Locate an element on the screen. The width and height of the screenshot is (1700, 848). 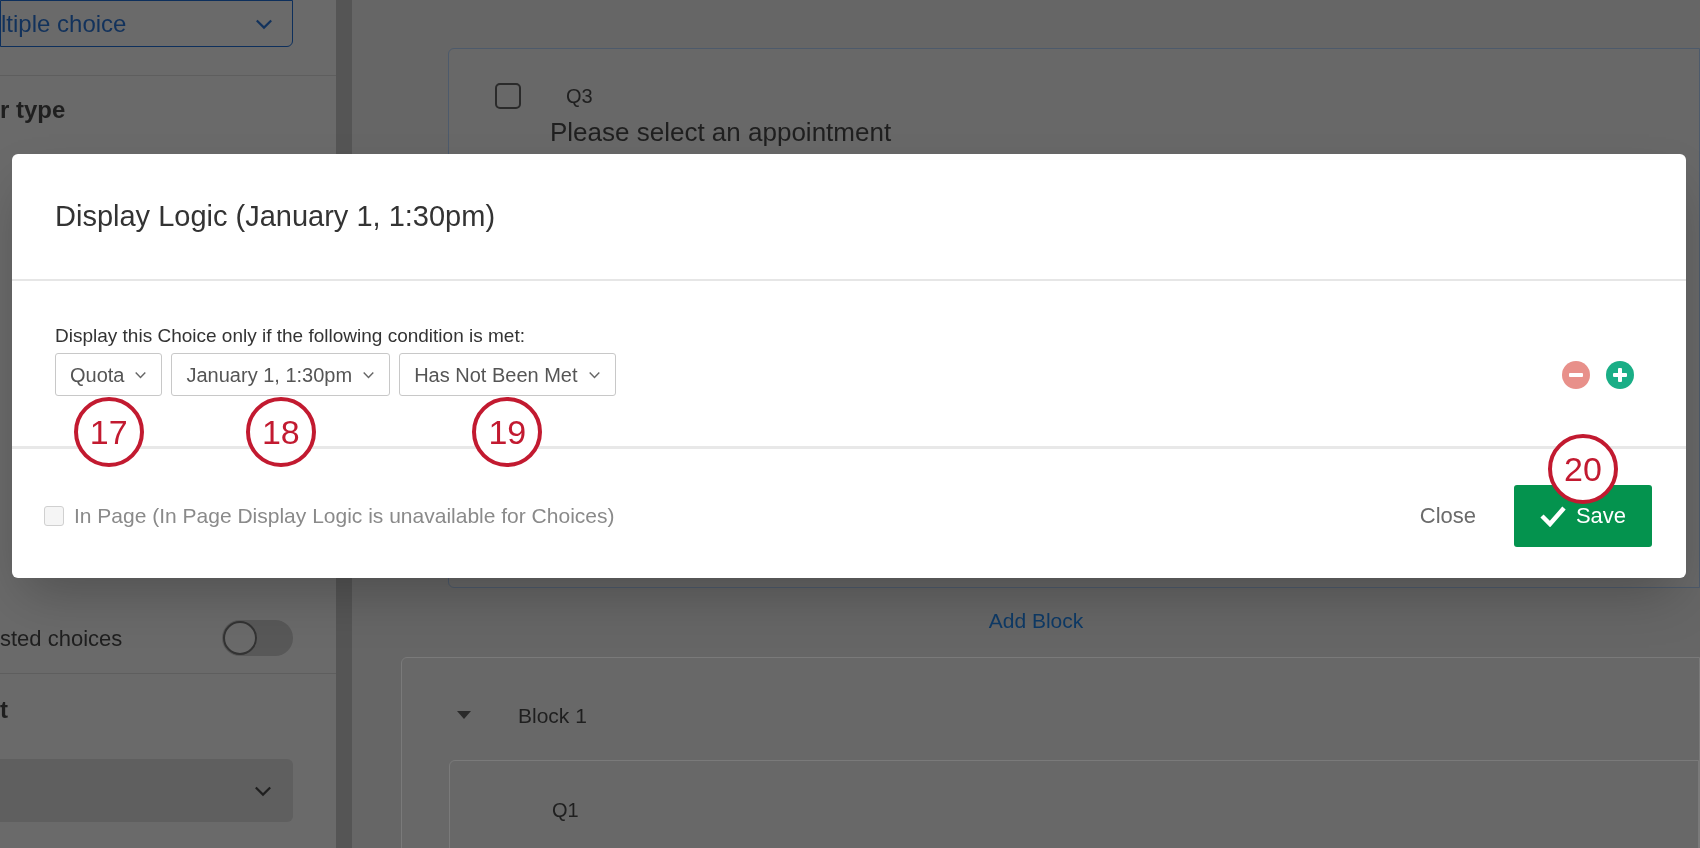
collapse-caret-icon is located at coordinates (464, 715).